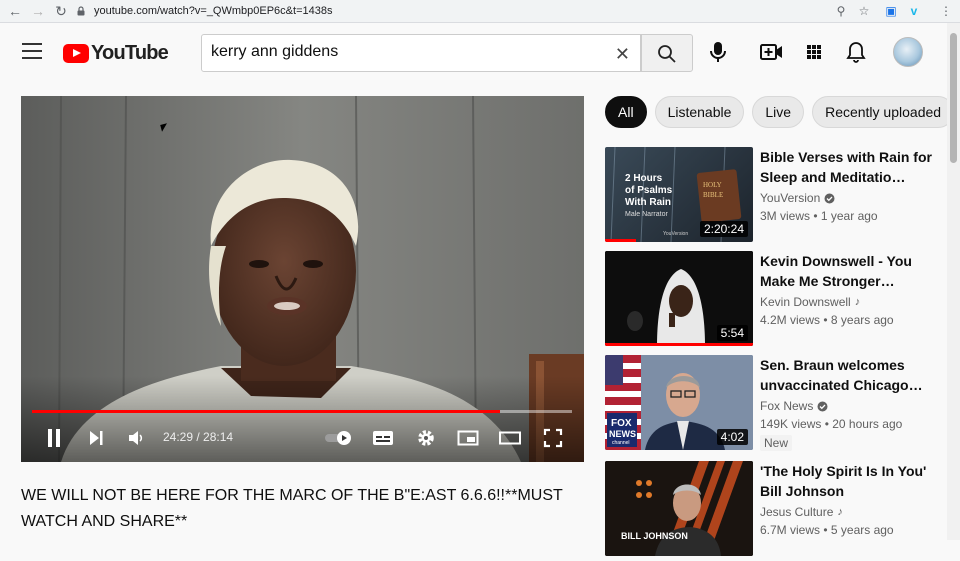  I want to click on vimeo-extension-icon: v, so click(914, 11).